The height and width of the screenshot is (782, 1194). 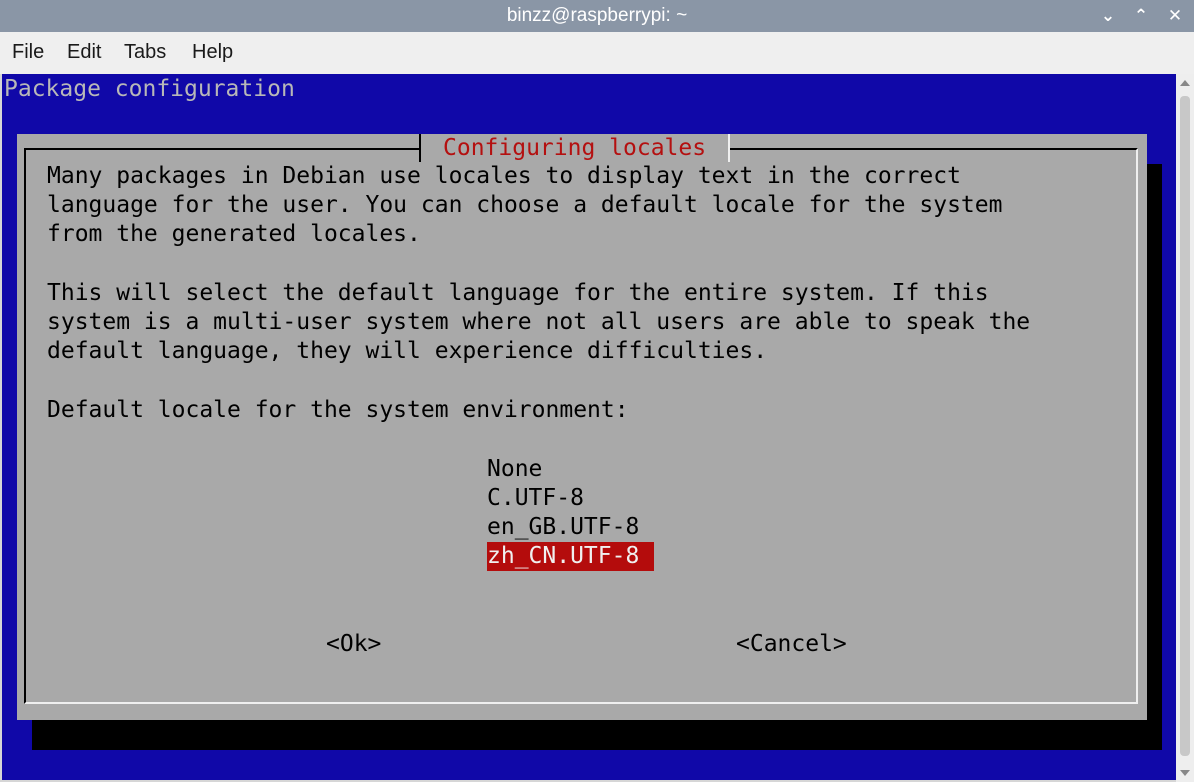 I want to click on scroll-thumb, so click(x=1185, y=426).